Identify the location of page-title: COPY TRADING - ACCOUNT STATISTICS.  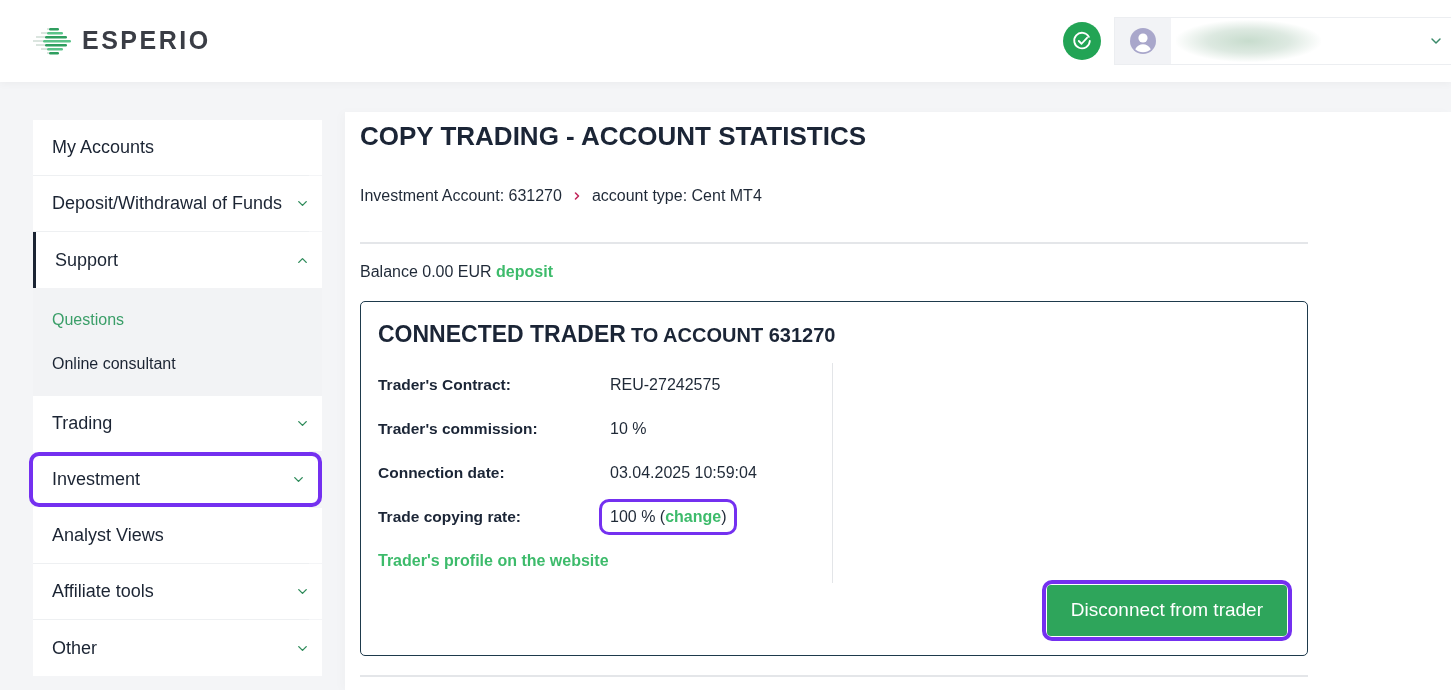
(614, 136).